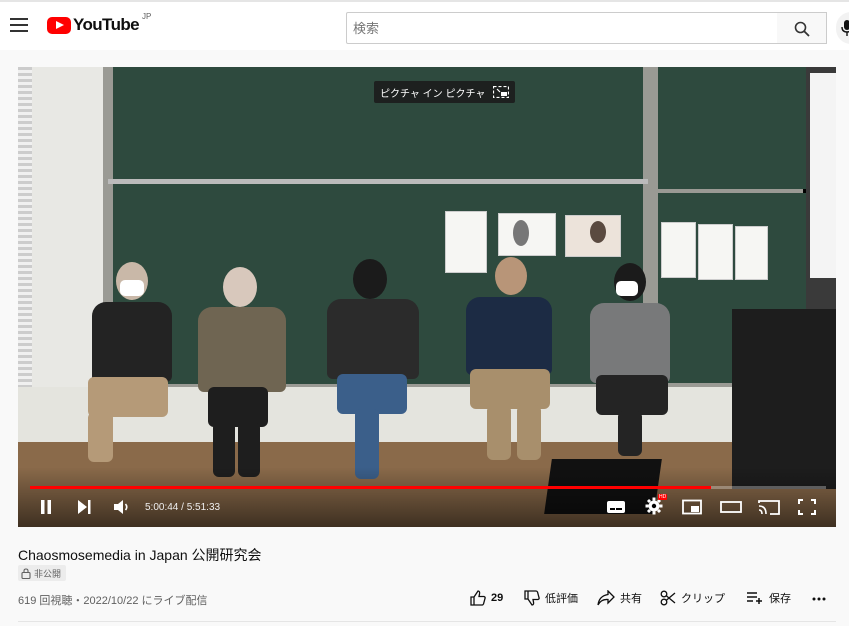 This screenshot has height=626, width=849. Describe the element at coordinates (478, 598) in the screenshot. I see `like-icon` at that location.